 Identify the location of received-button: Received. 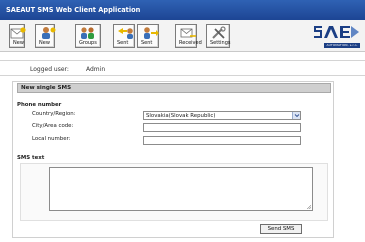
(188, 36).